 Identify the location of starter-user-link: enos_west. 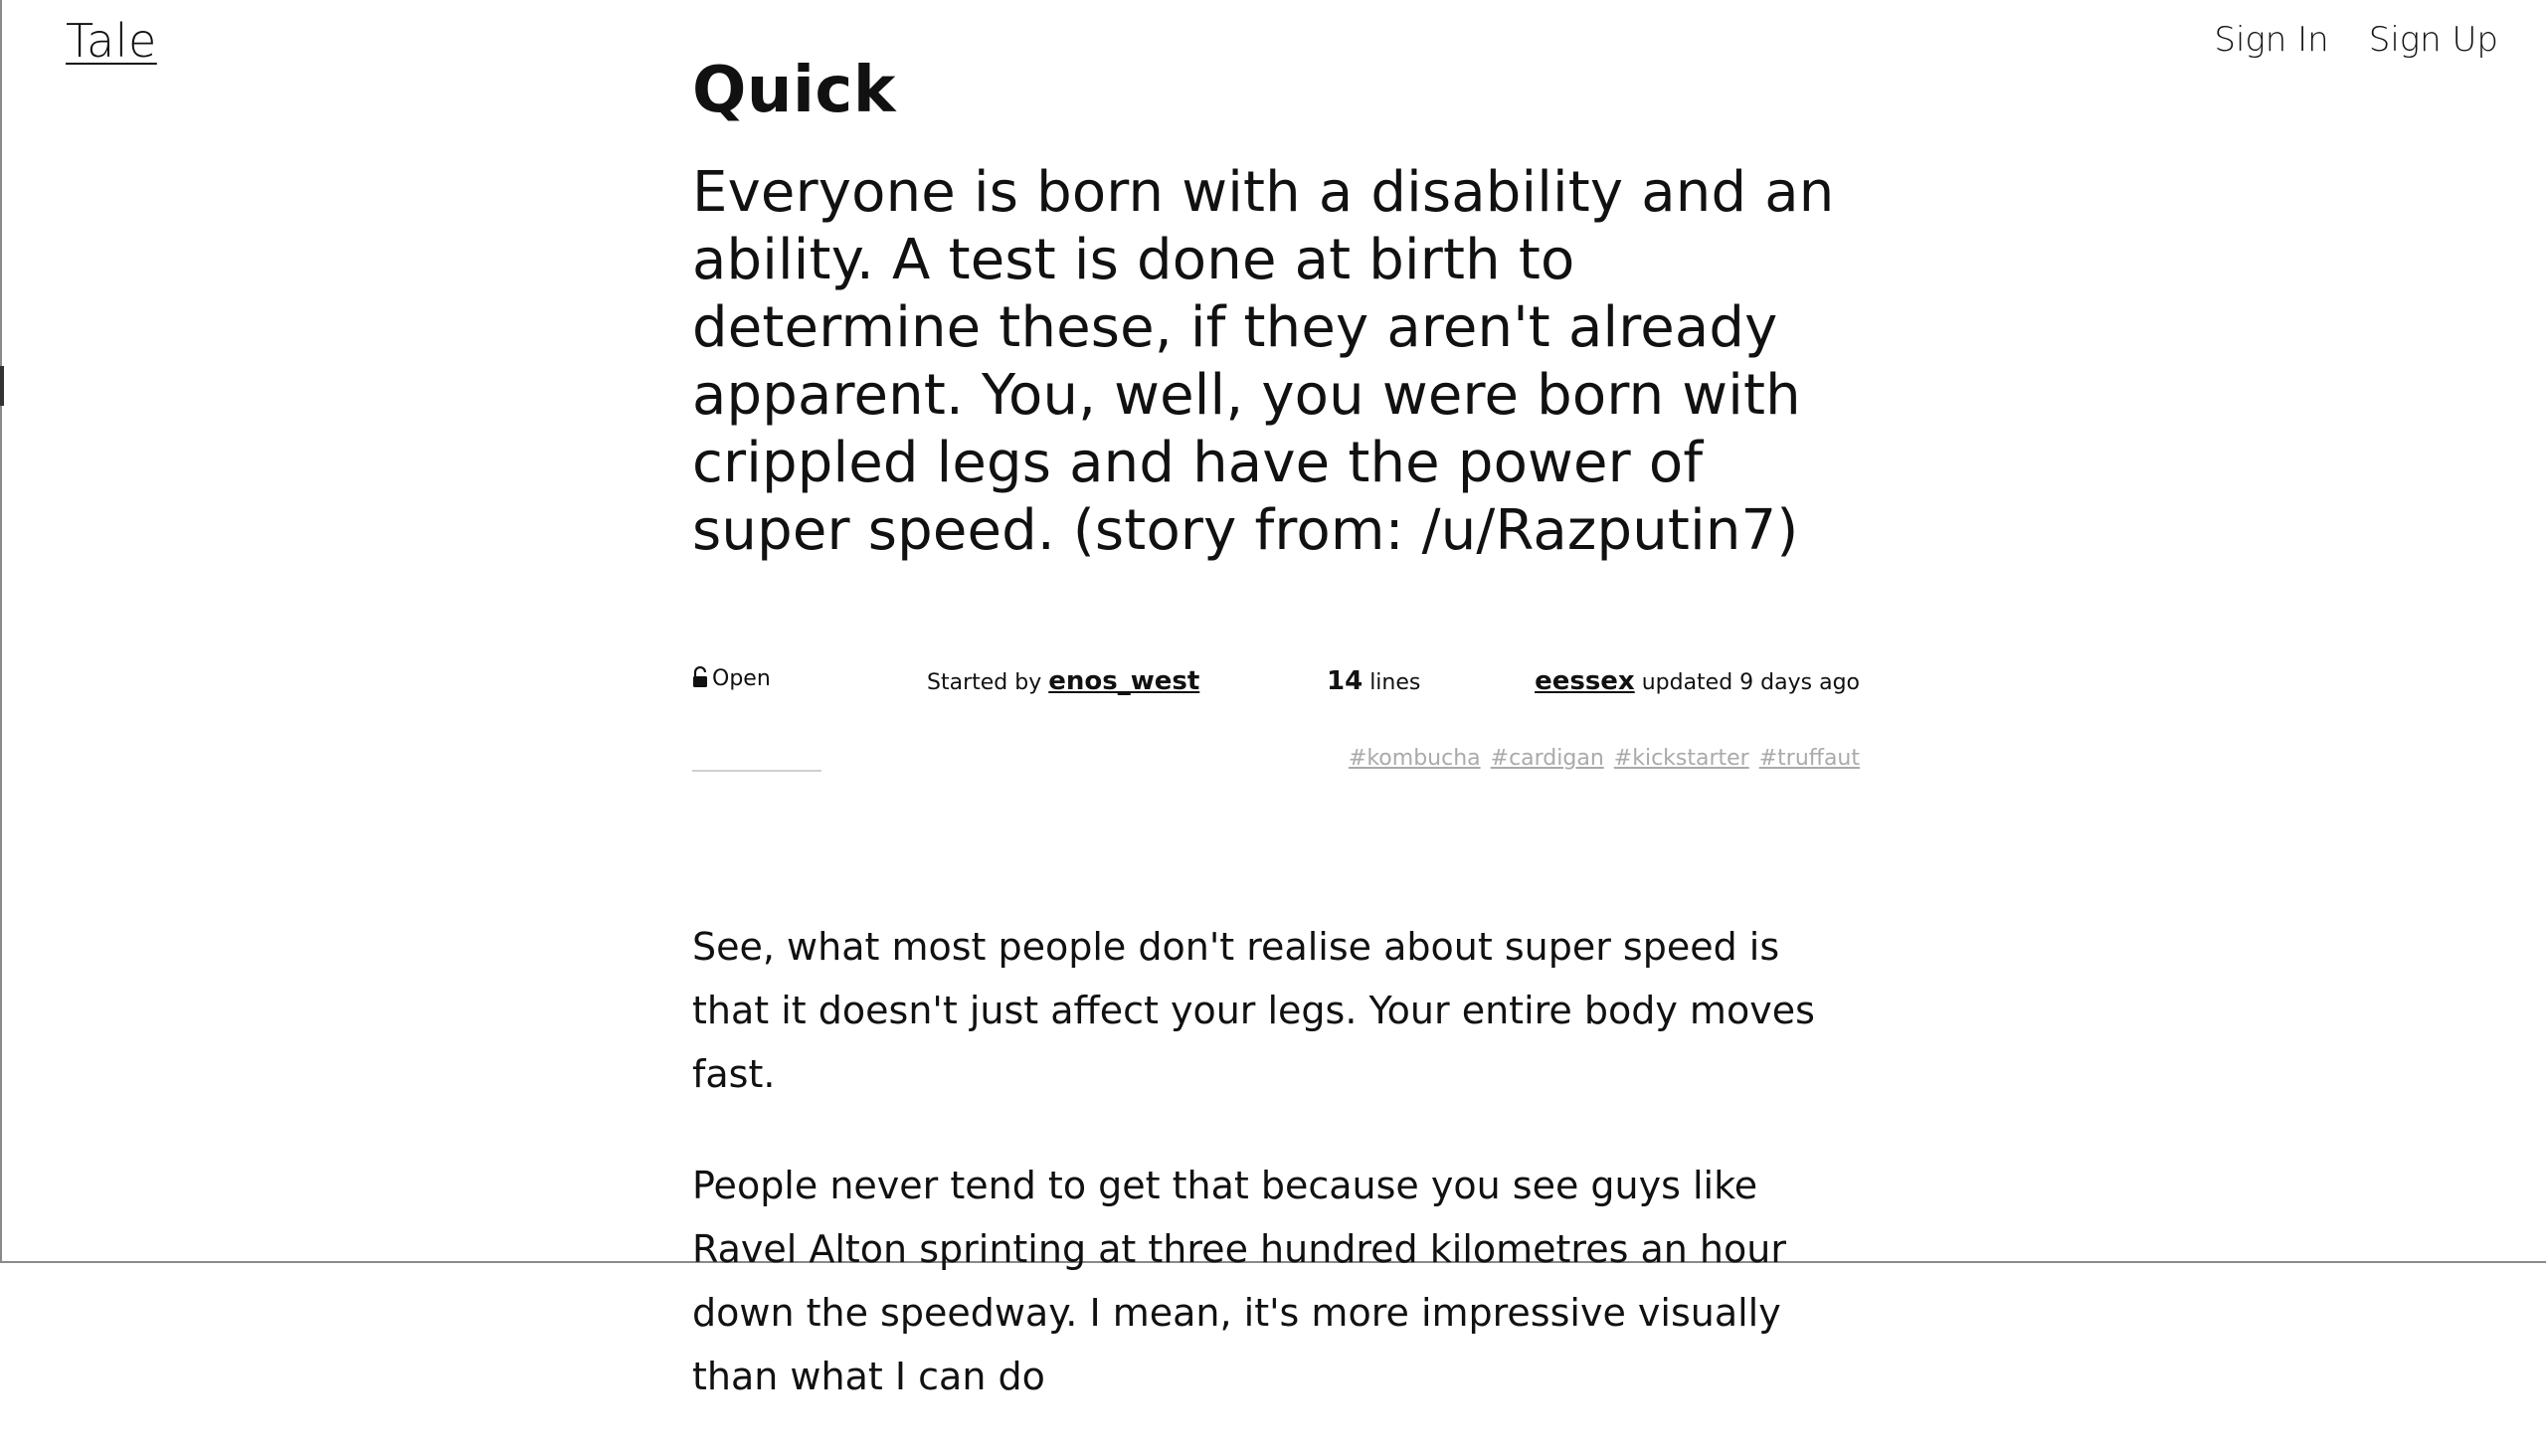
(1123, 681).